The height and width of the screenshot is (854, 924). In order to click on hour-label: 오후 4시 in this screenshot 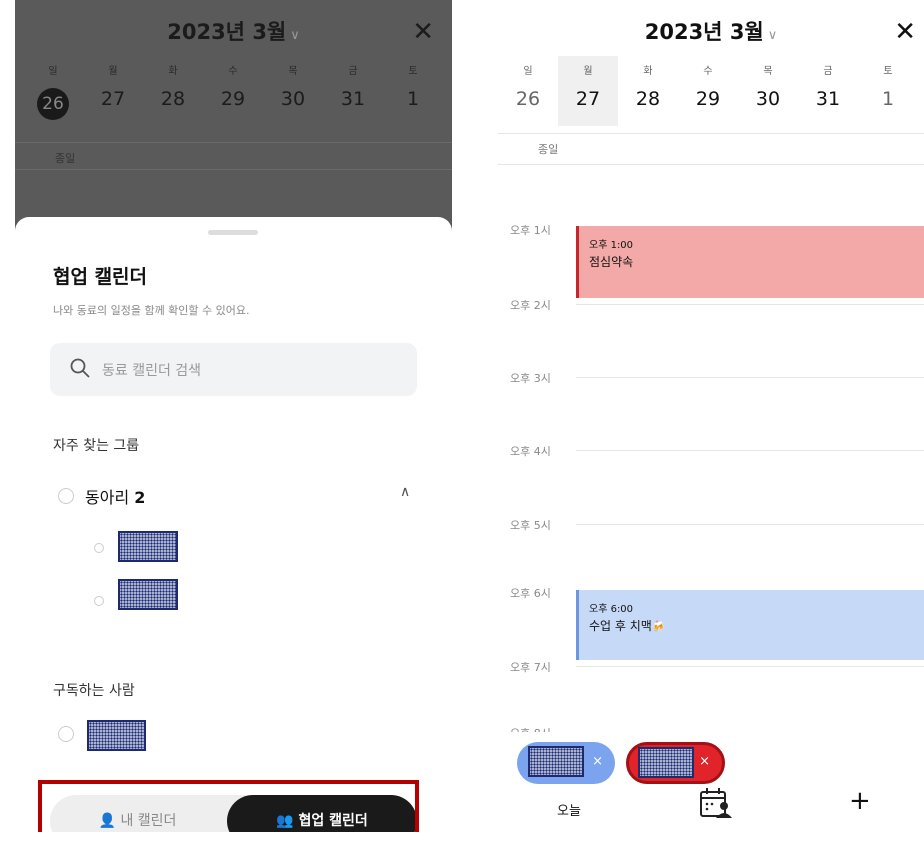, I will do `click(530, 451)`.